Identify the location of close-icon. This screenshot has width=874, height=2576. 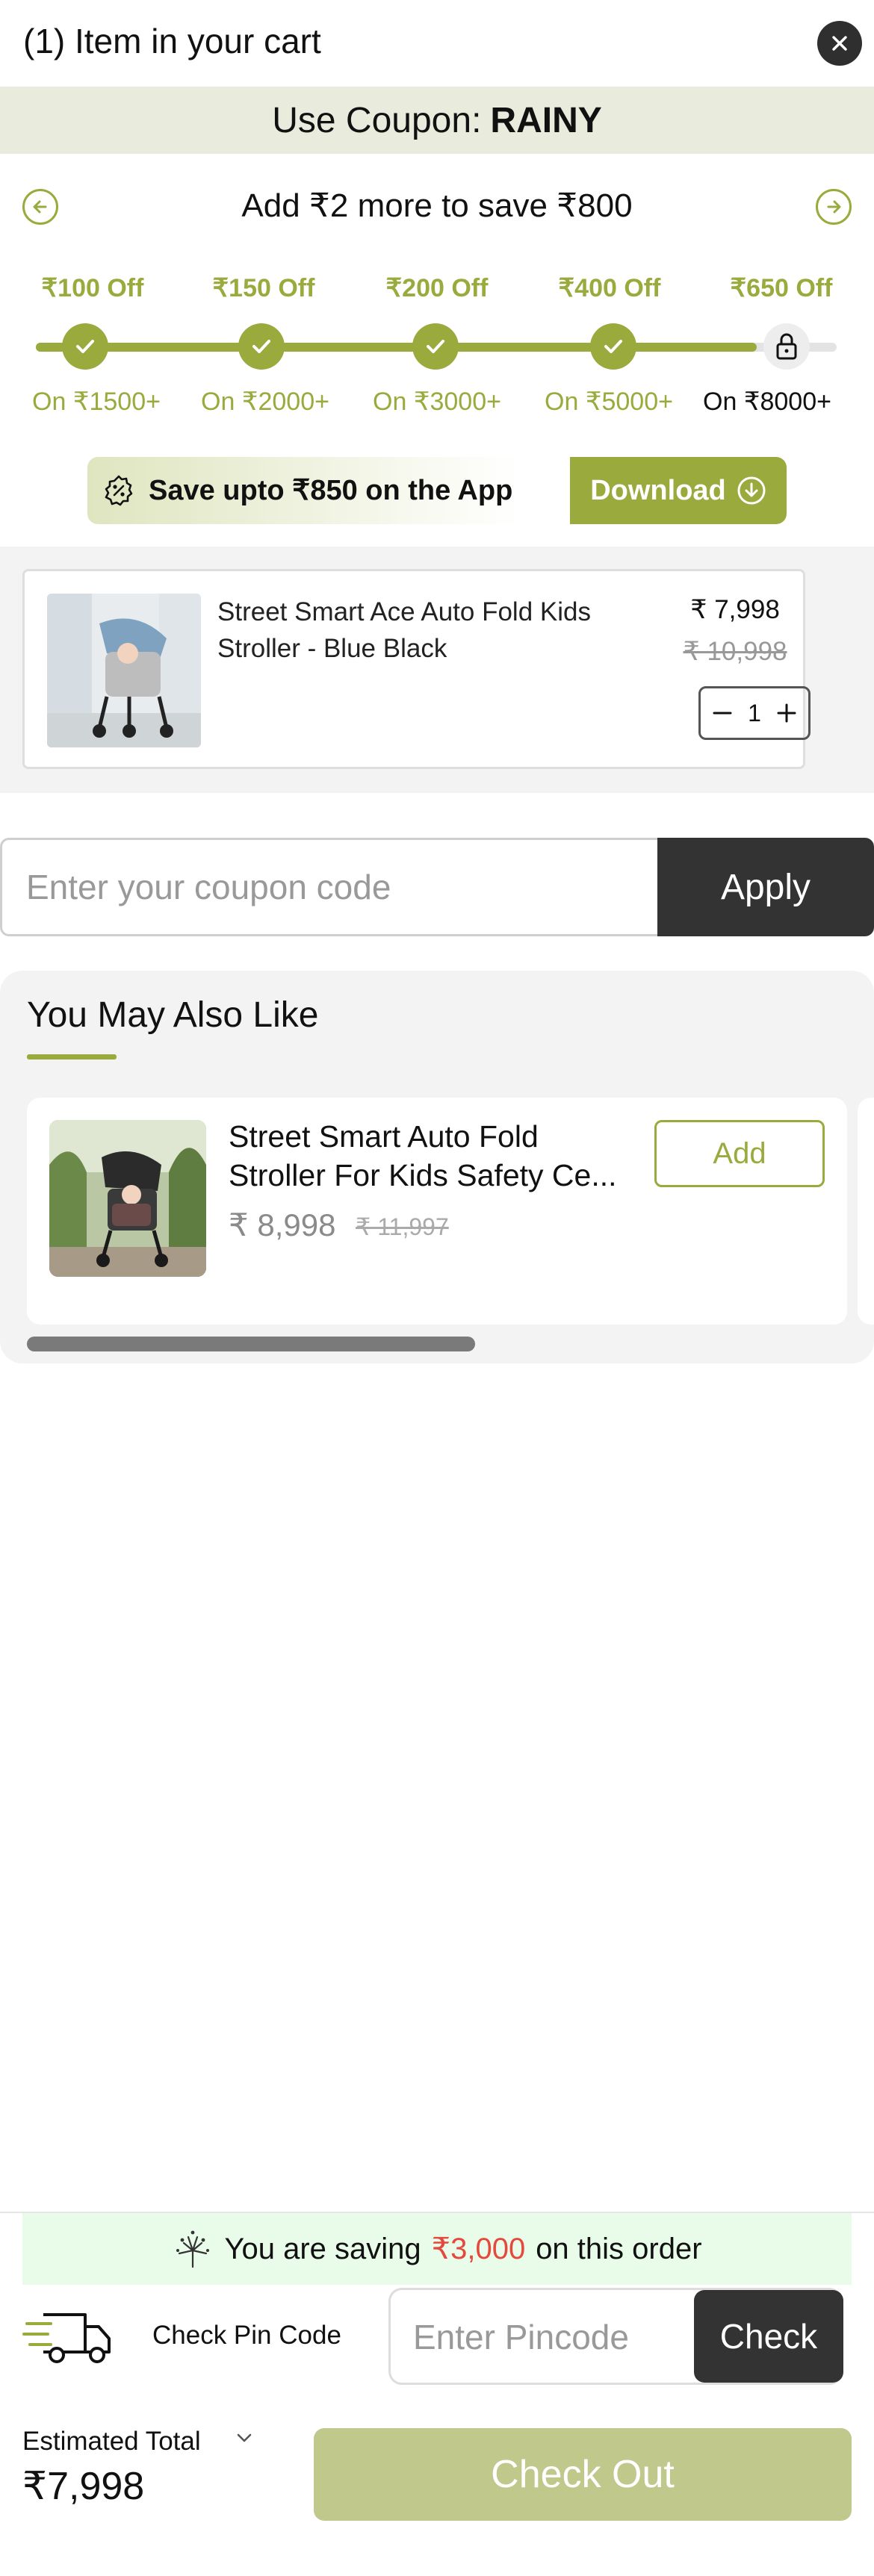
(839, 43).